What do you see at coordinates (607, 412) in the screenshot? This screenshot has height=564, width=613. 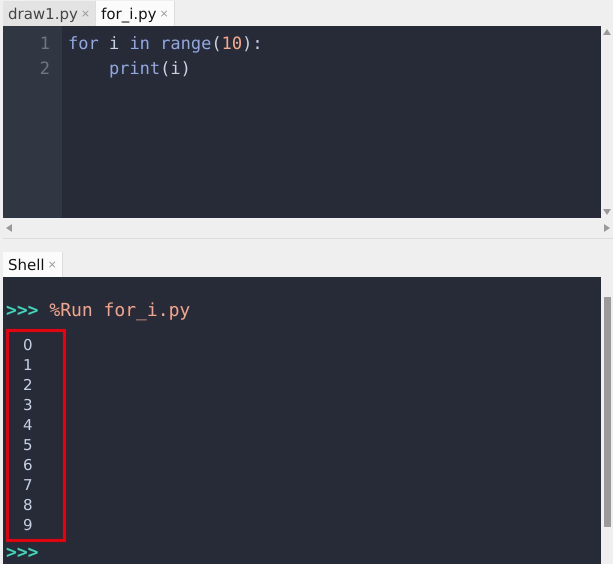 I see `scrollbar-thumb` at bounding box center [607, 412].